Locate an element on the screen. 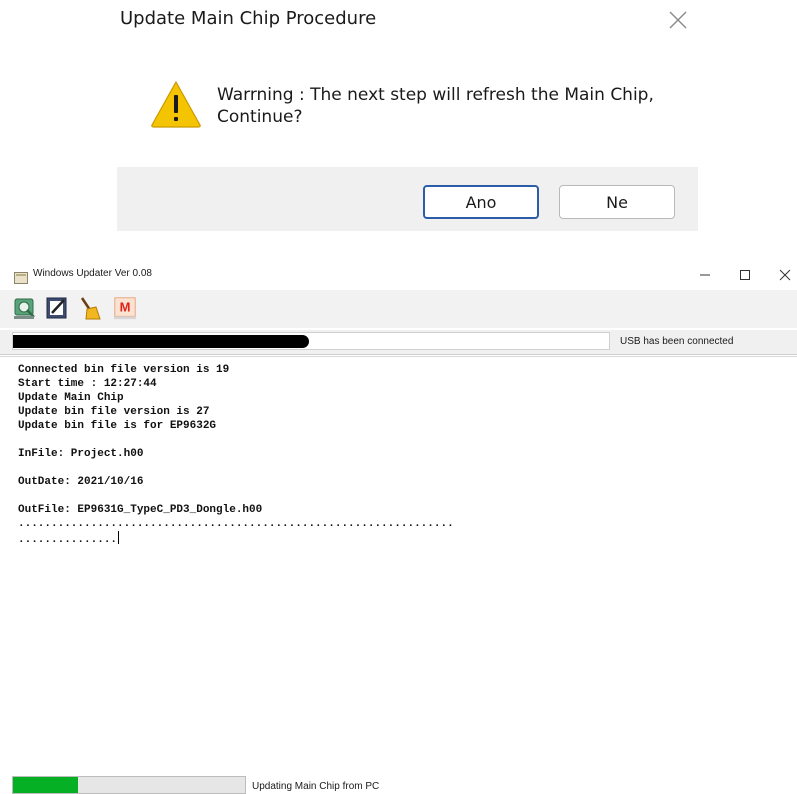  maximize-icon is located at coordinates (745, 275).